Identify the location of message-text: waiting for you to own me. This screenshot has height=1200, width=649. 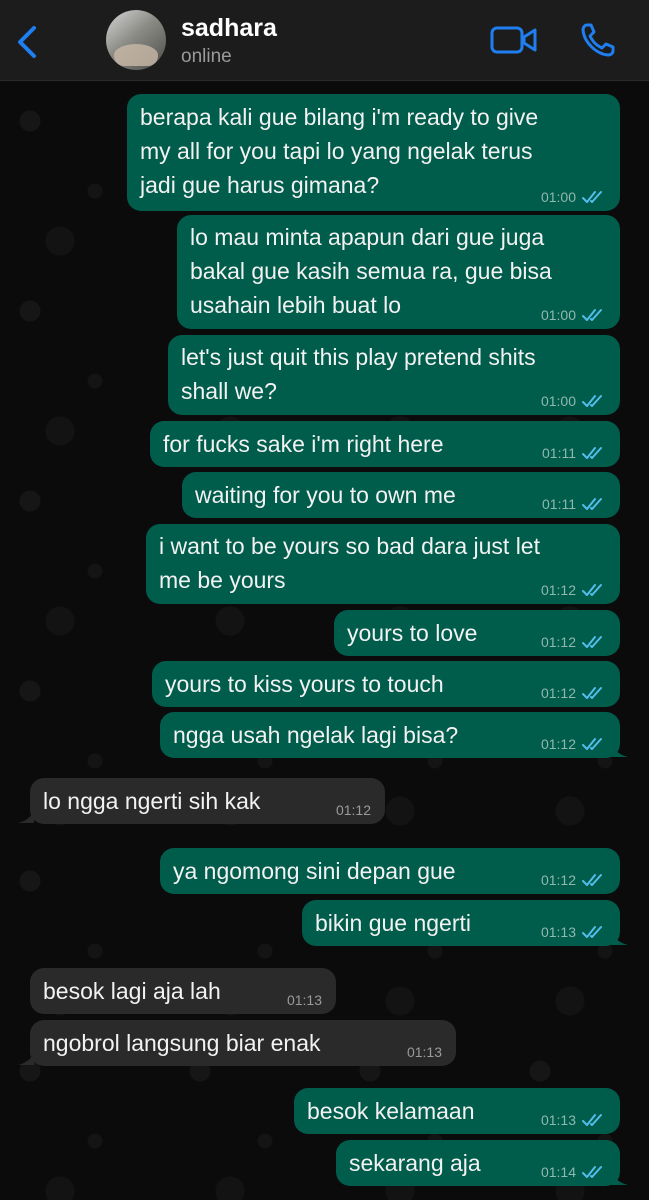
(325, 495).